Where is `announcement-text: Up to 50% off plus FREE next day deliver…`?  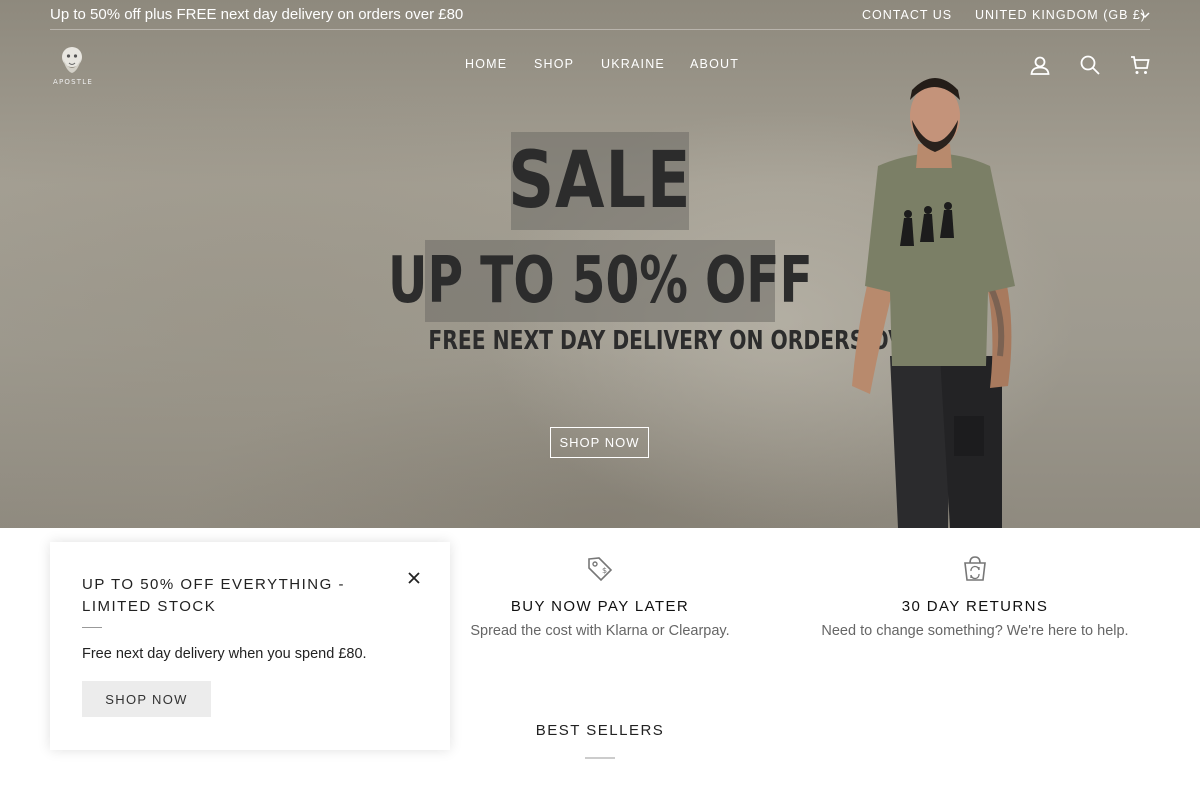
announcement-text: Up to 50% off plus FREE next day deliver… is located at coordinates (257, 14).